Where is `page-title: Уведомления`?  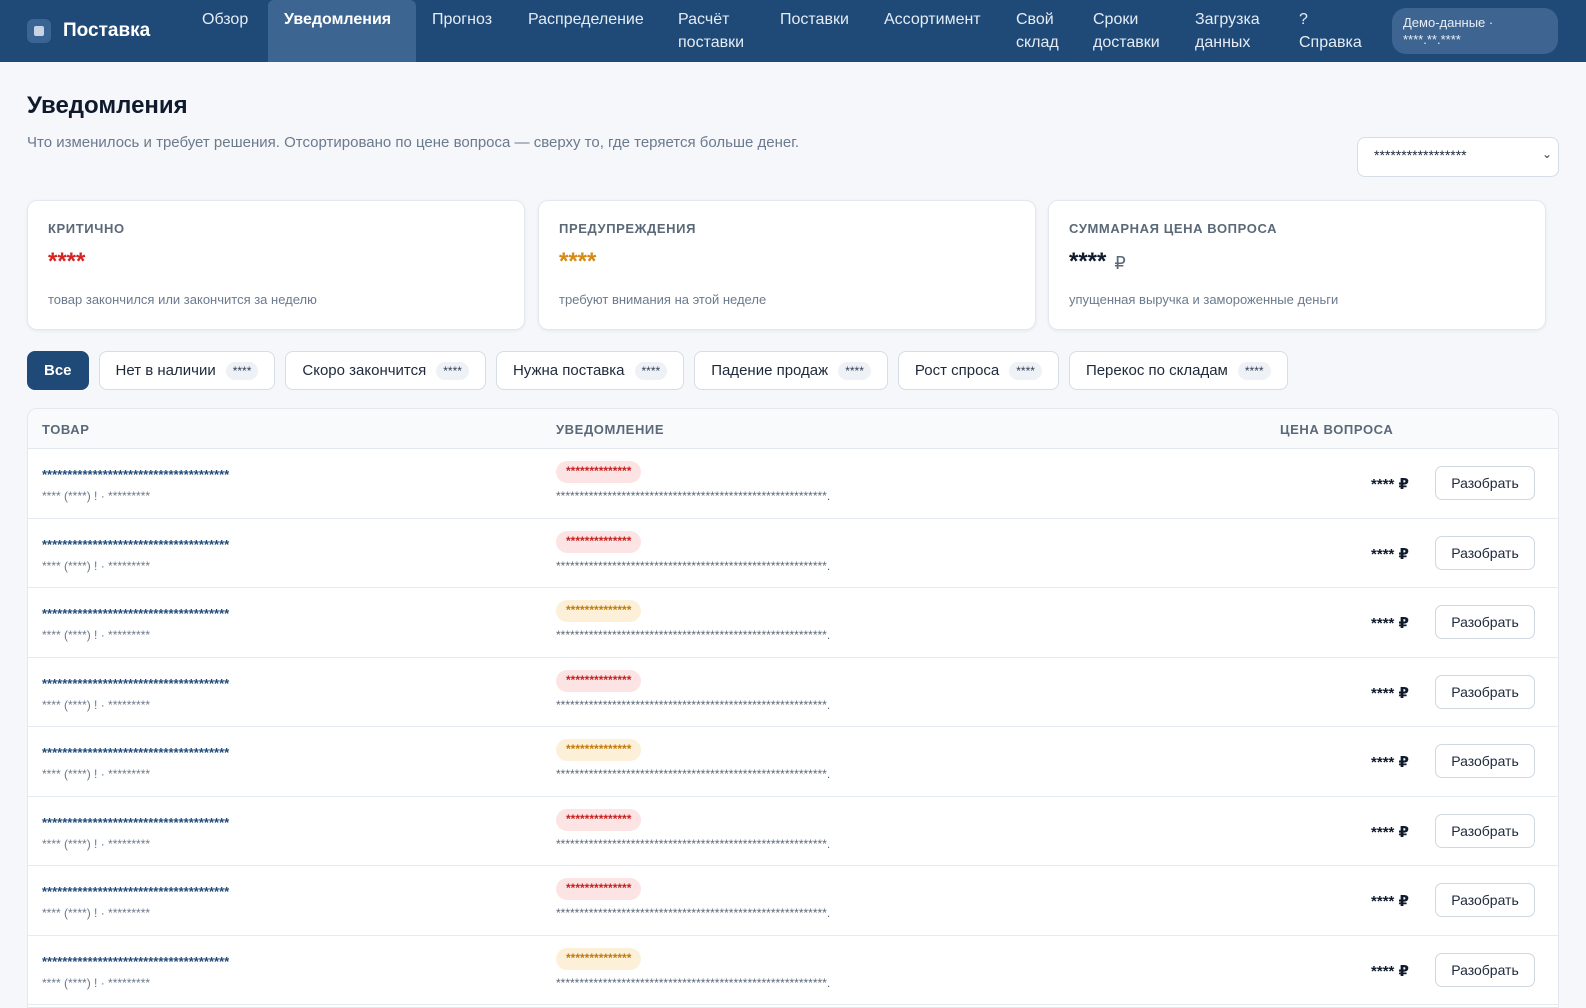 page-title: Уведомления is located at coordinates (107, 105).